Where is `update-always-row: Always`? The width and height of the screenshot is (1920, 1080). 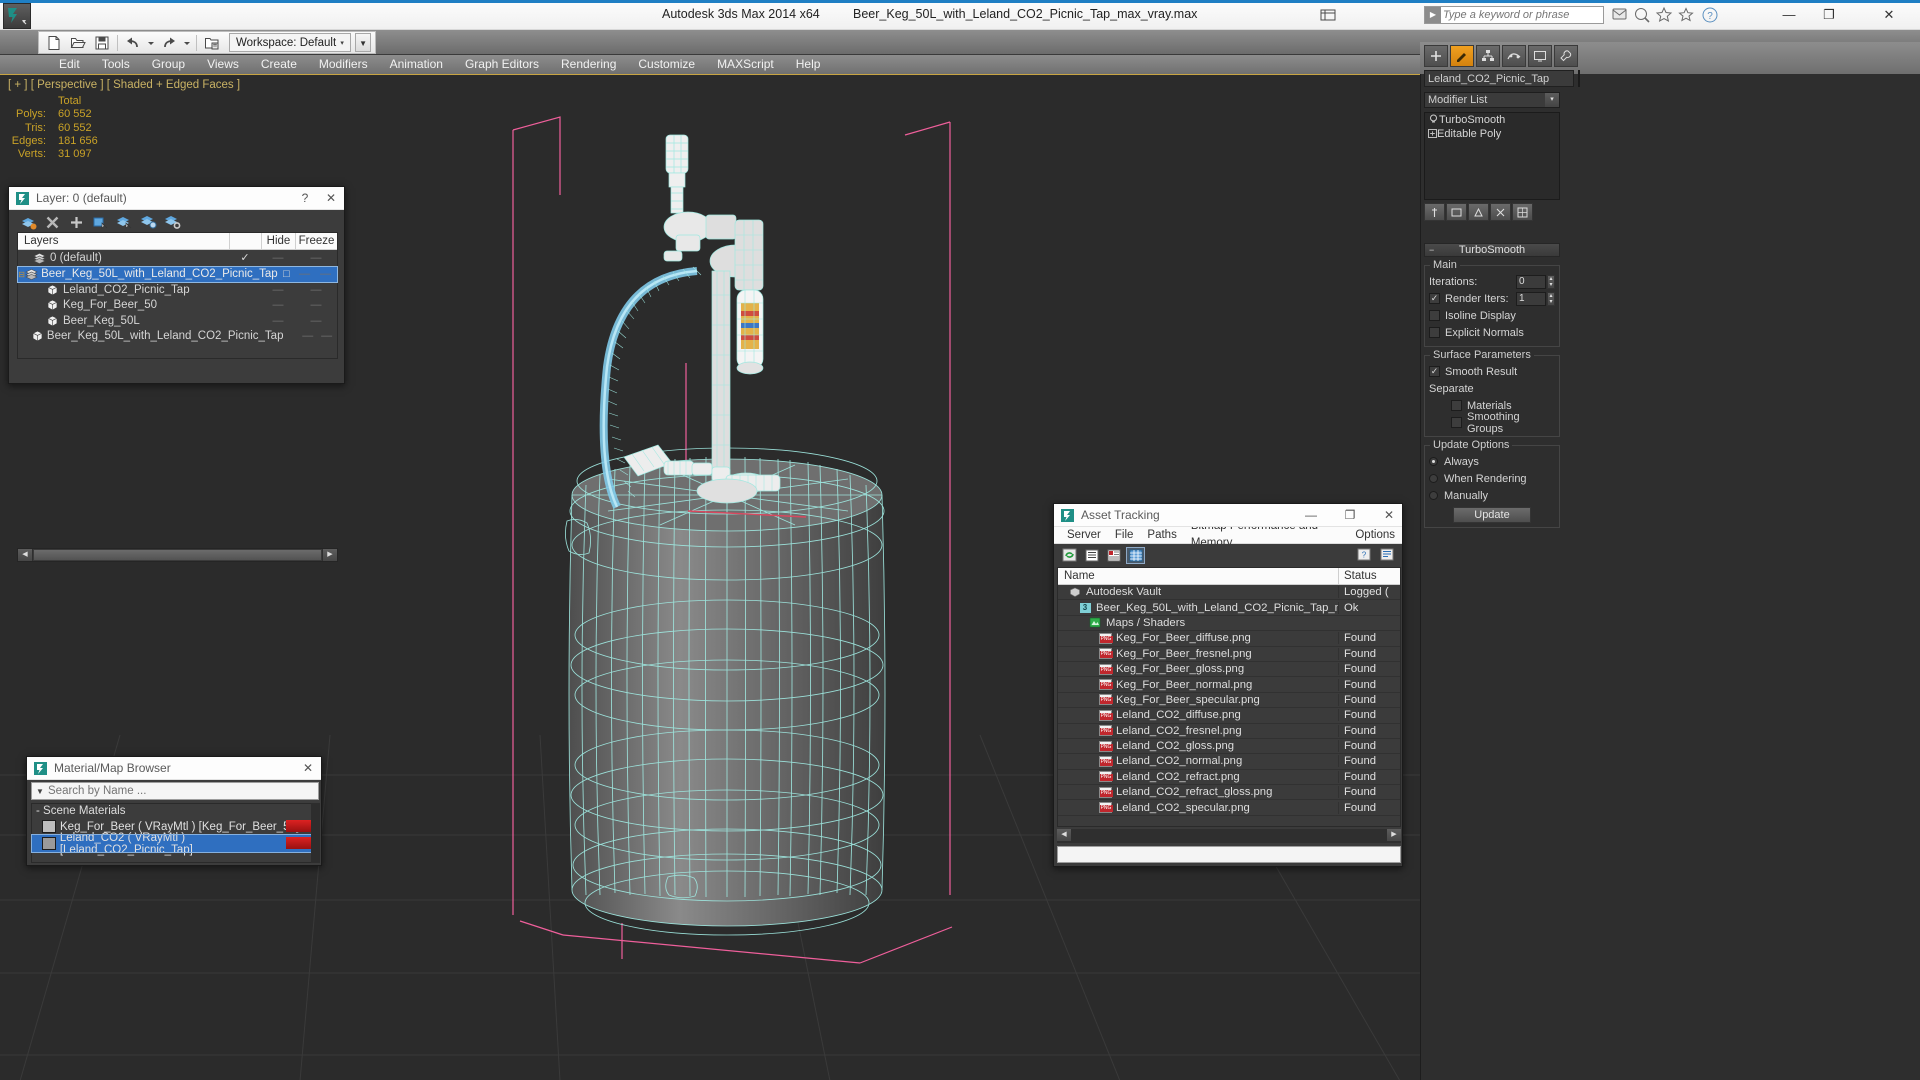 update-always-row: Always is located at coordinates (1492, 461).